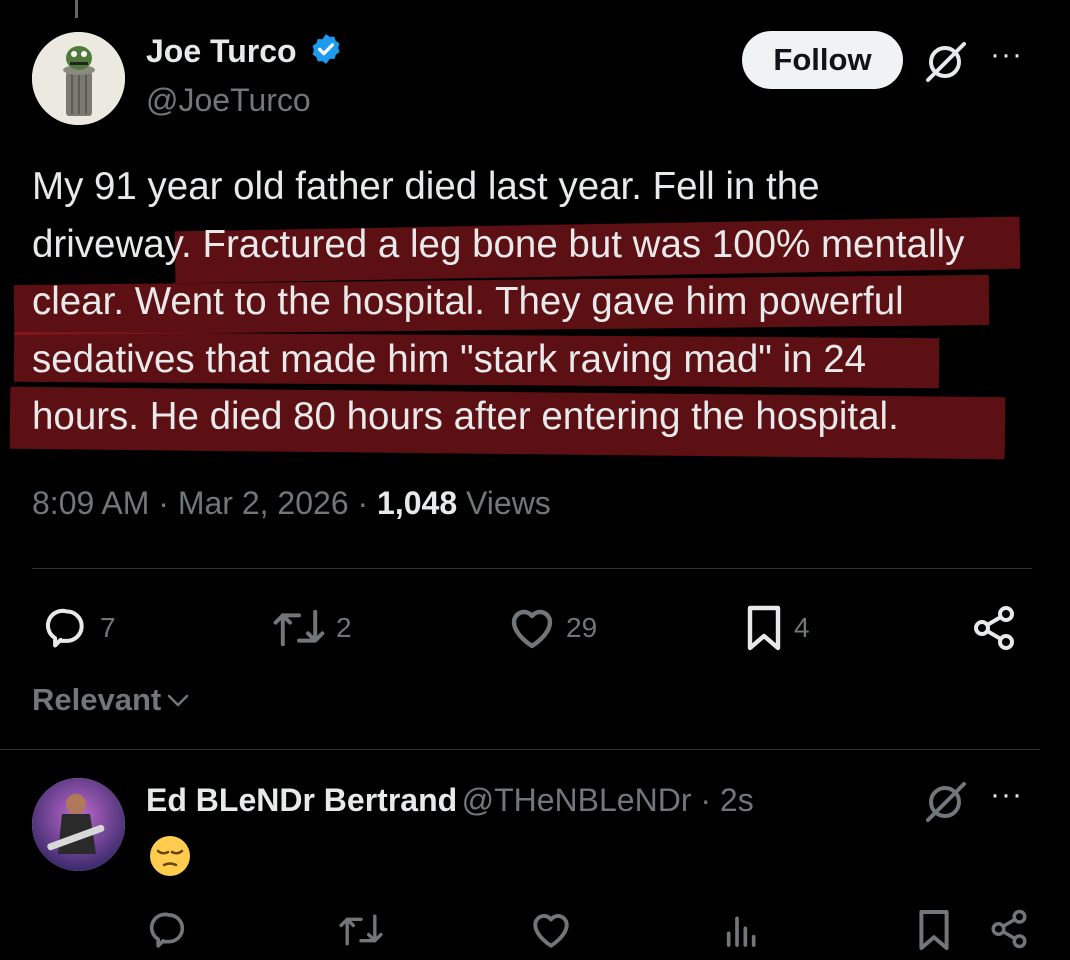 This screenshot has height=960, width=1070. I want to click on follow-button: Follow, so click(822, 60).